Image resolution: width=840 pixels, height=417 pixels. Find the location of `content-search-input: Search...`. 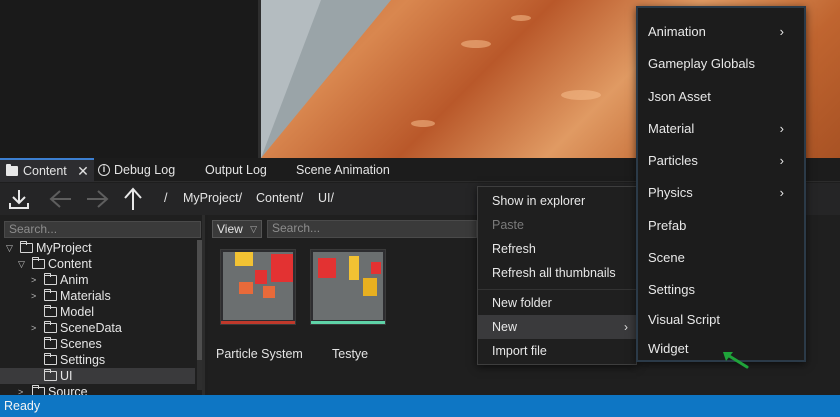

content-search-input: Search... is located at coordinates (372, 229).